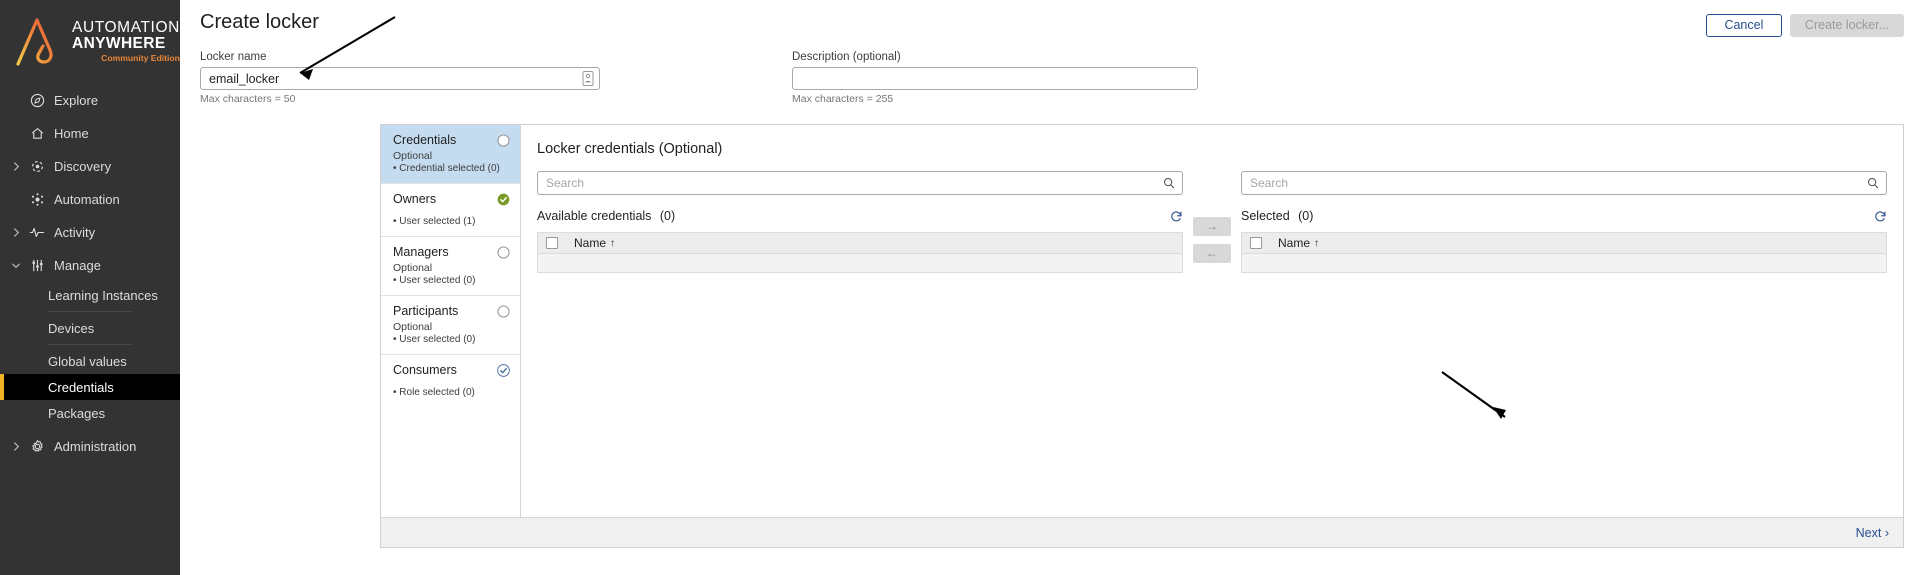 The height and width of the screenshot is (575, 1916). I want to click on sidebar-item-manage: Manage, so click(90, 265).